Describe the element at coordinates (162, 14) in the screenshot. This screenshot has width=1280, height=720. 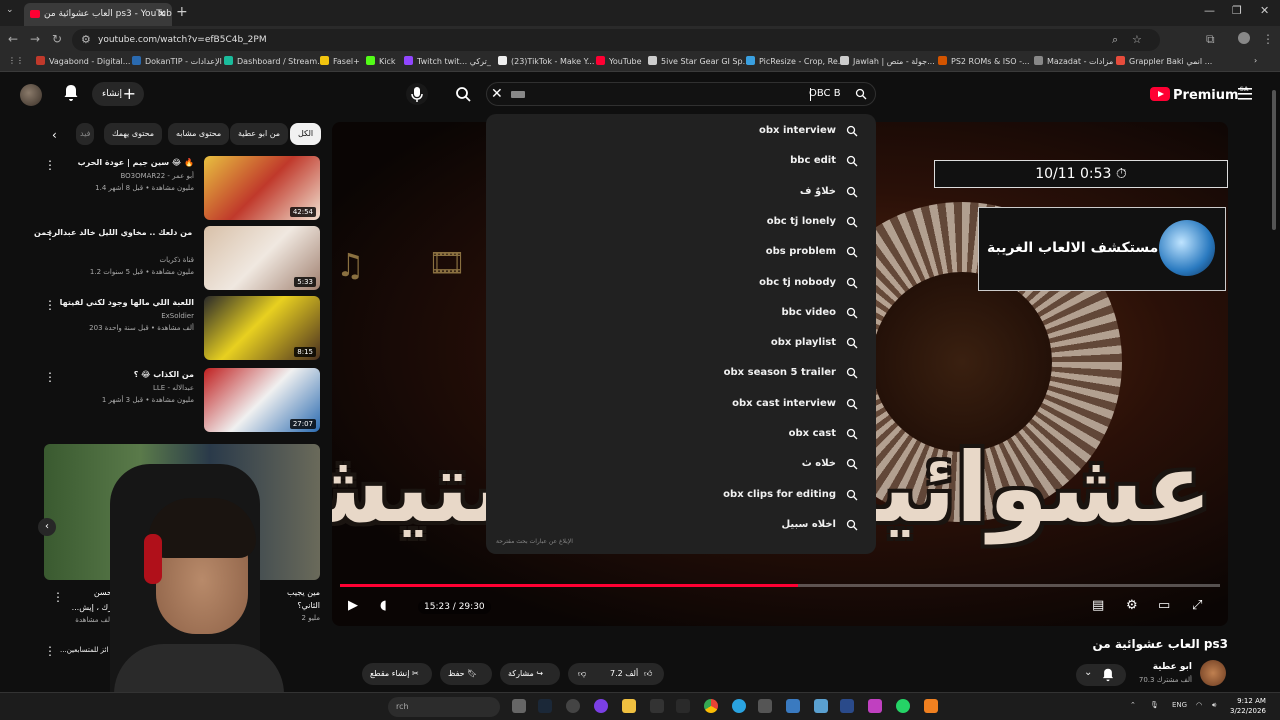
I see `close-tab-icon: ✕` at that location.